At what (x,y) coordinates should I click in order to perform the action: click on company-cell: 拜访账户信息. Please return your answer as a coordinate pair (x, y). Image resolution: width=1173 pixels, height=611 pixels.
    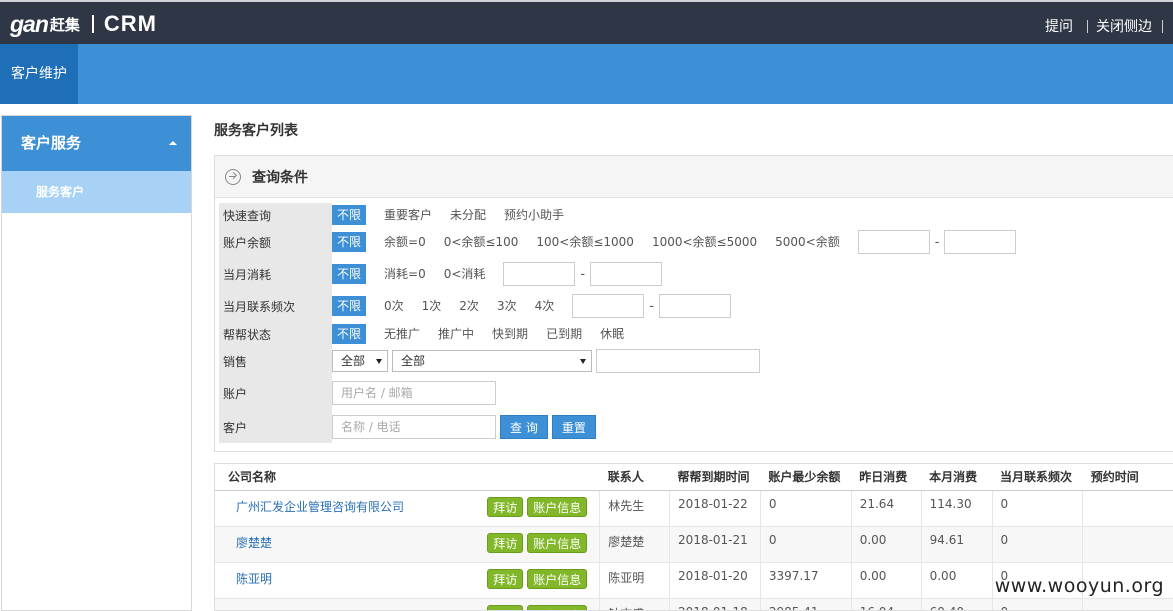
    Looking at the image, I should click on (408, 603).